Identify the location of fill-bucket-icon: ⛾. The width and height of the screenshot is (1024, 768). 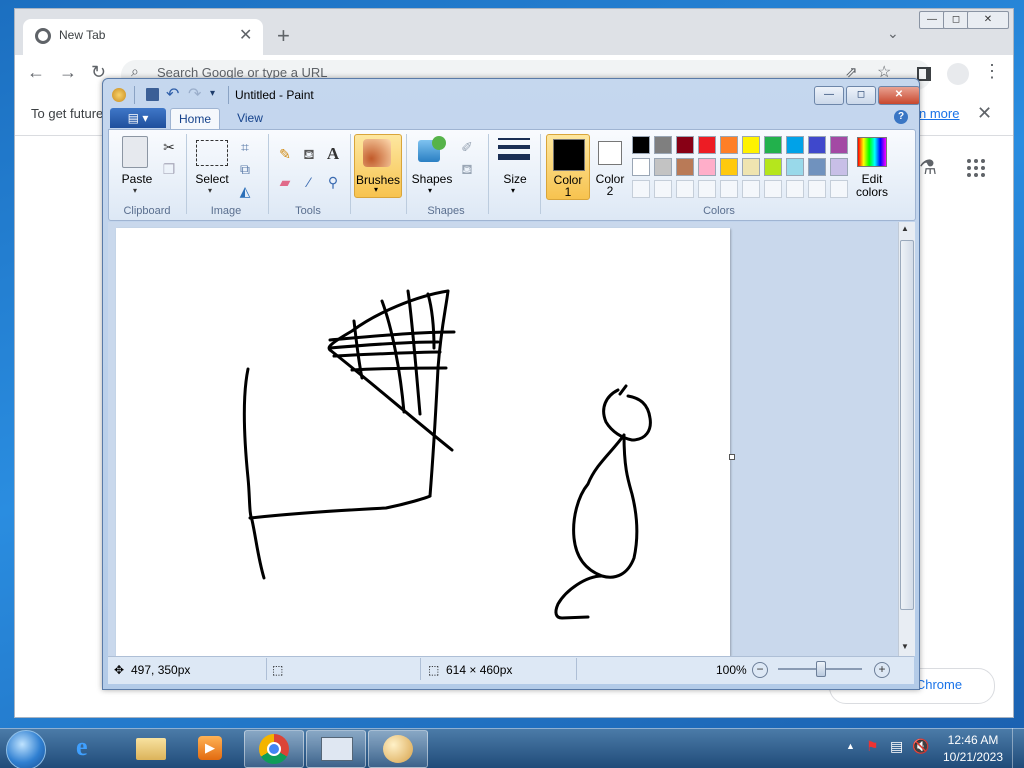
(309, 154).